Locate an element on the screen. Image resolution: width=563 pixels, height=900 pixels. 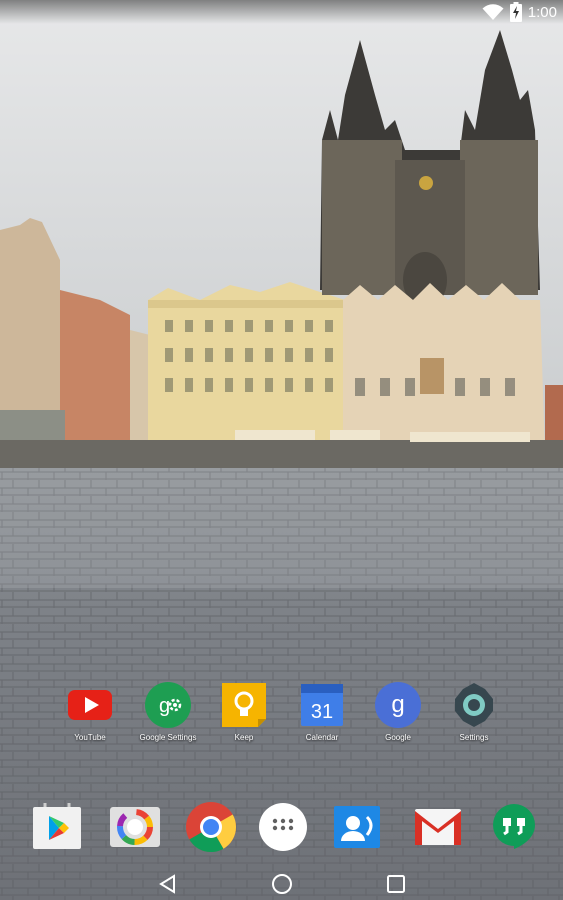
google-glyph: g is located at coordinates (397, 704).